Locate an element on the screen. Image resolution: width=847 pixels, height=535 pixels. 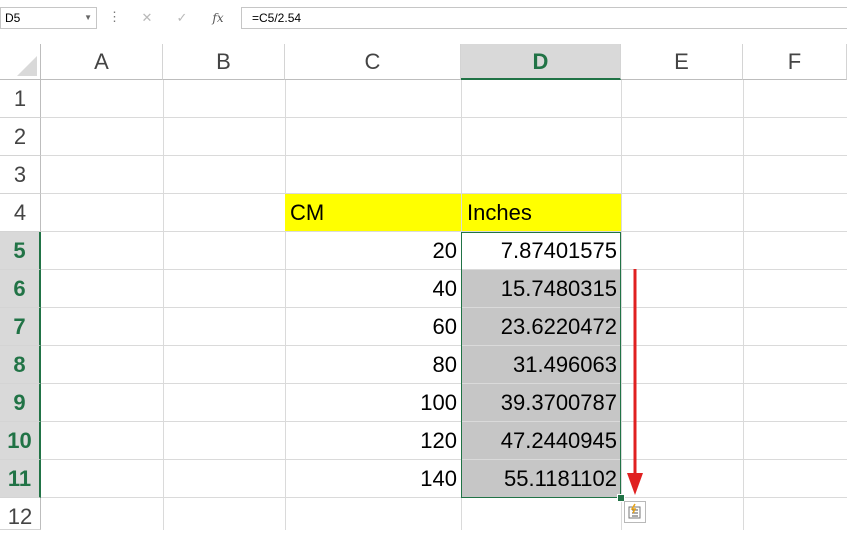
row-header-7: 7 is located at coordinates (20, 327).